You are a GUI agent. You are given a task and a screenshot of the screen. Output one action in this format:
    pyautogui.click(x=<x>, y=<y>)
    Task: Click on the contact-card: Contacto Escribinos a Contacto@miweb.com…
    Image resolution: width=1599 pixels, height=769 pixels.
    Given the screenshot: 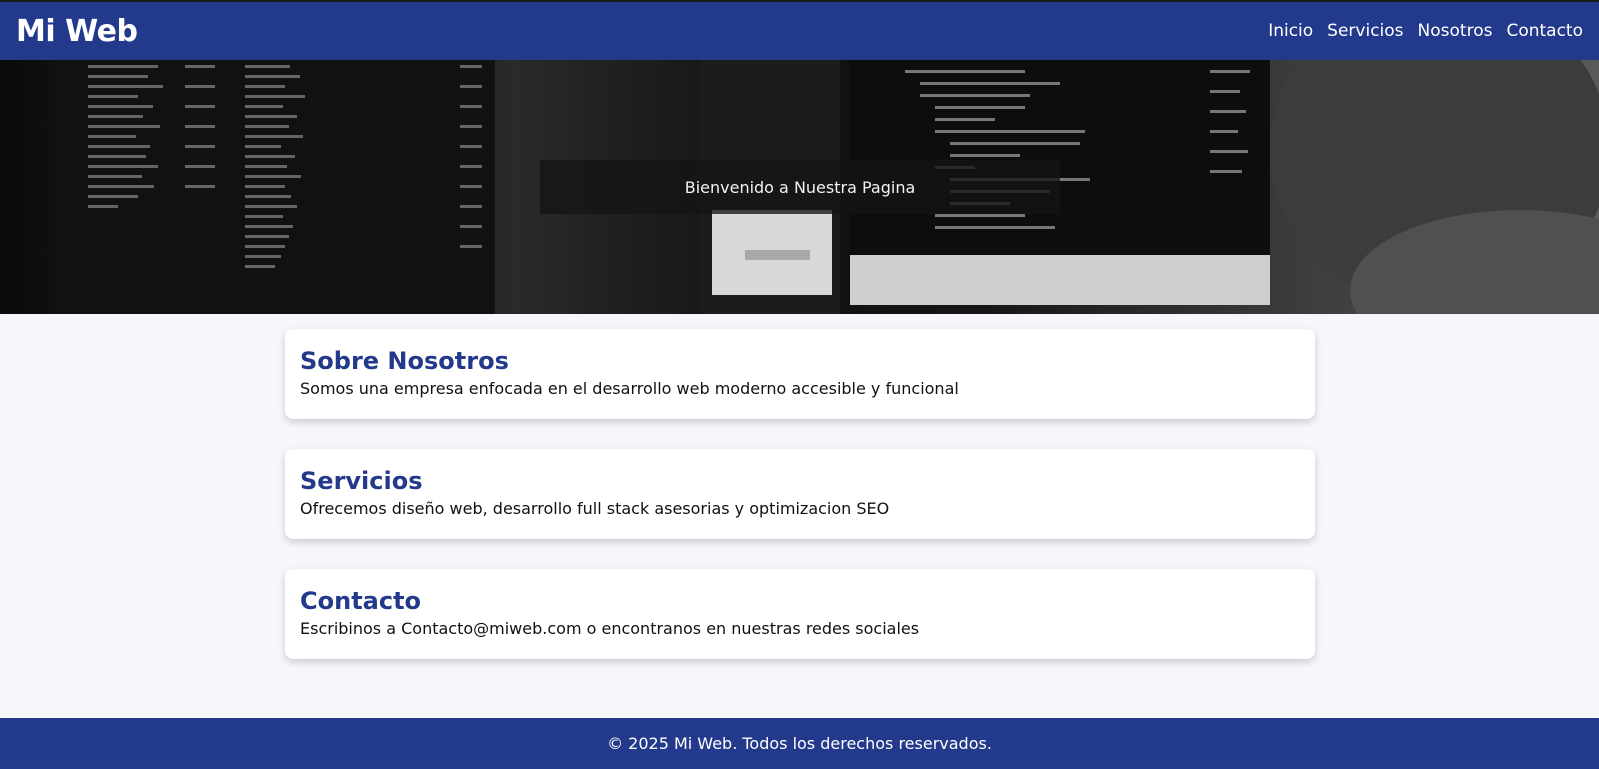 What is the action you would take?
    pyautogui.click(x=800, y=614)
    